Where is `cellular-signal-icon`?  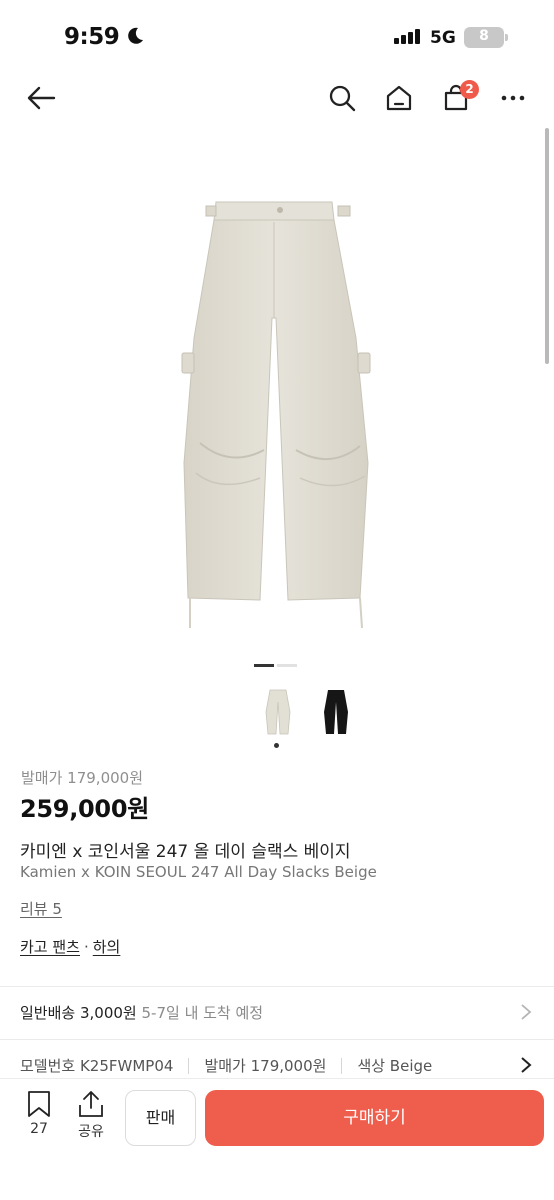
cellular-signal-icon is located at coordinates (407, 36).